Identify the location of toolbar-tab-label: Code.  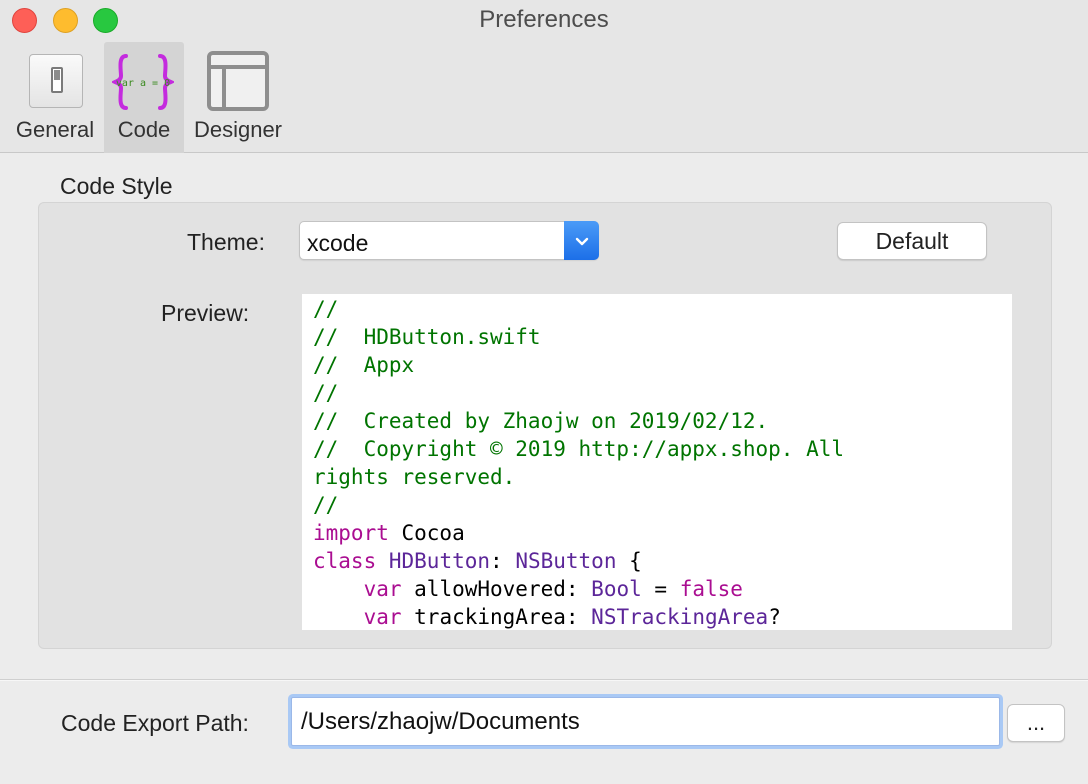
(144, 129).